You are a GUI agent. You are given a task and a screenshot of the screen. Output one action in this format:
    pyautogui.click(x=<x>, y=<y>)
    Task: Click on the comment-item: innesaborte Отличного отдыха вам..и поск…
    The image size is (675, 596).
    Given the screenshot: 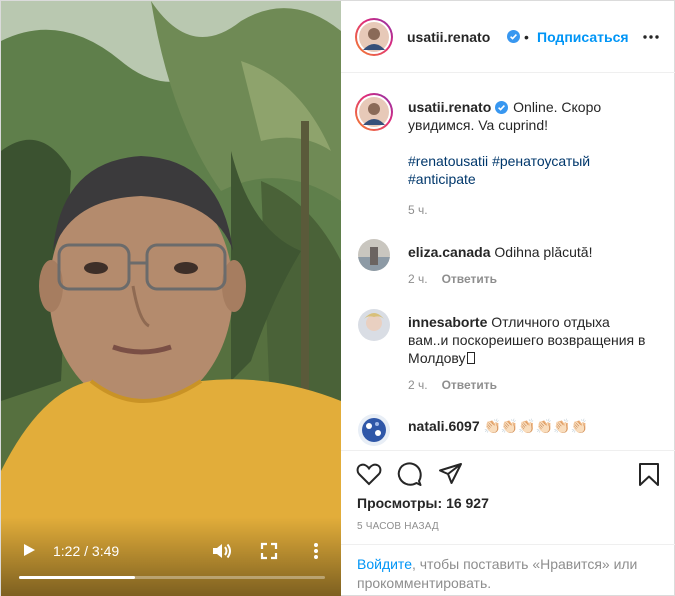 What is the action you would take?
    pyautogui.click(x=535, y=340)
    